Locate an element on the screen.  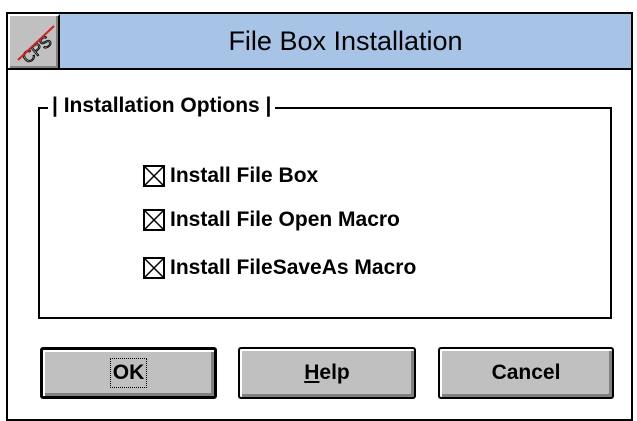
window-title: File Box Installation is located at coordinates (345, 41).